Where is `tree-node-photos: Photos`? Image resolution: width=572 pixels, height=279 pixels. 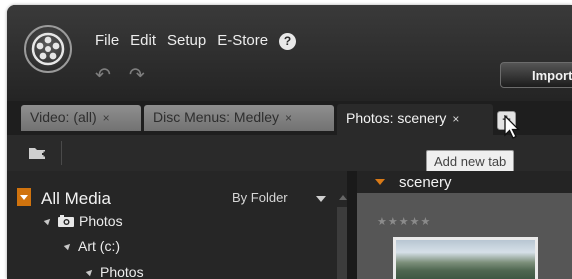
tree-node-photos: Photos is located at coordinates (83, 221).